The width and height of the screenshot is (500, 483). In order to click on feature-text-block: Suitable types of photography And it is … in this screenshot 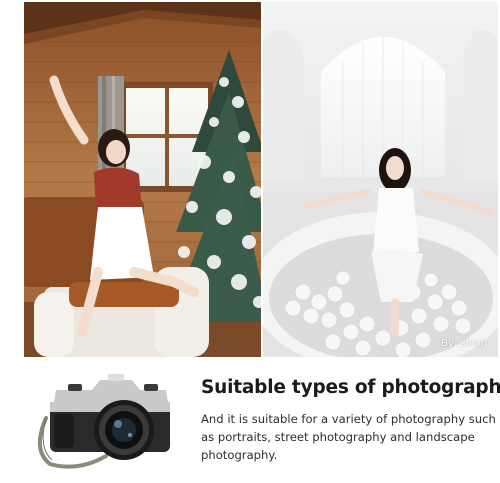, I will do `click(350, 420)`.